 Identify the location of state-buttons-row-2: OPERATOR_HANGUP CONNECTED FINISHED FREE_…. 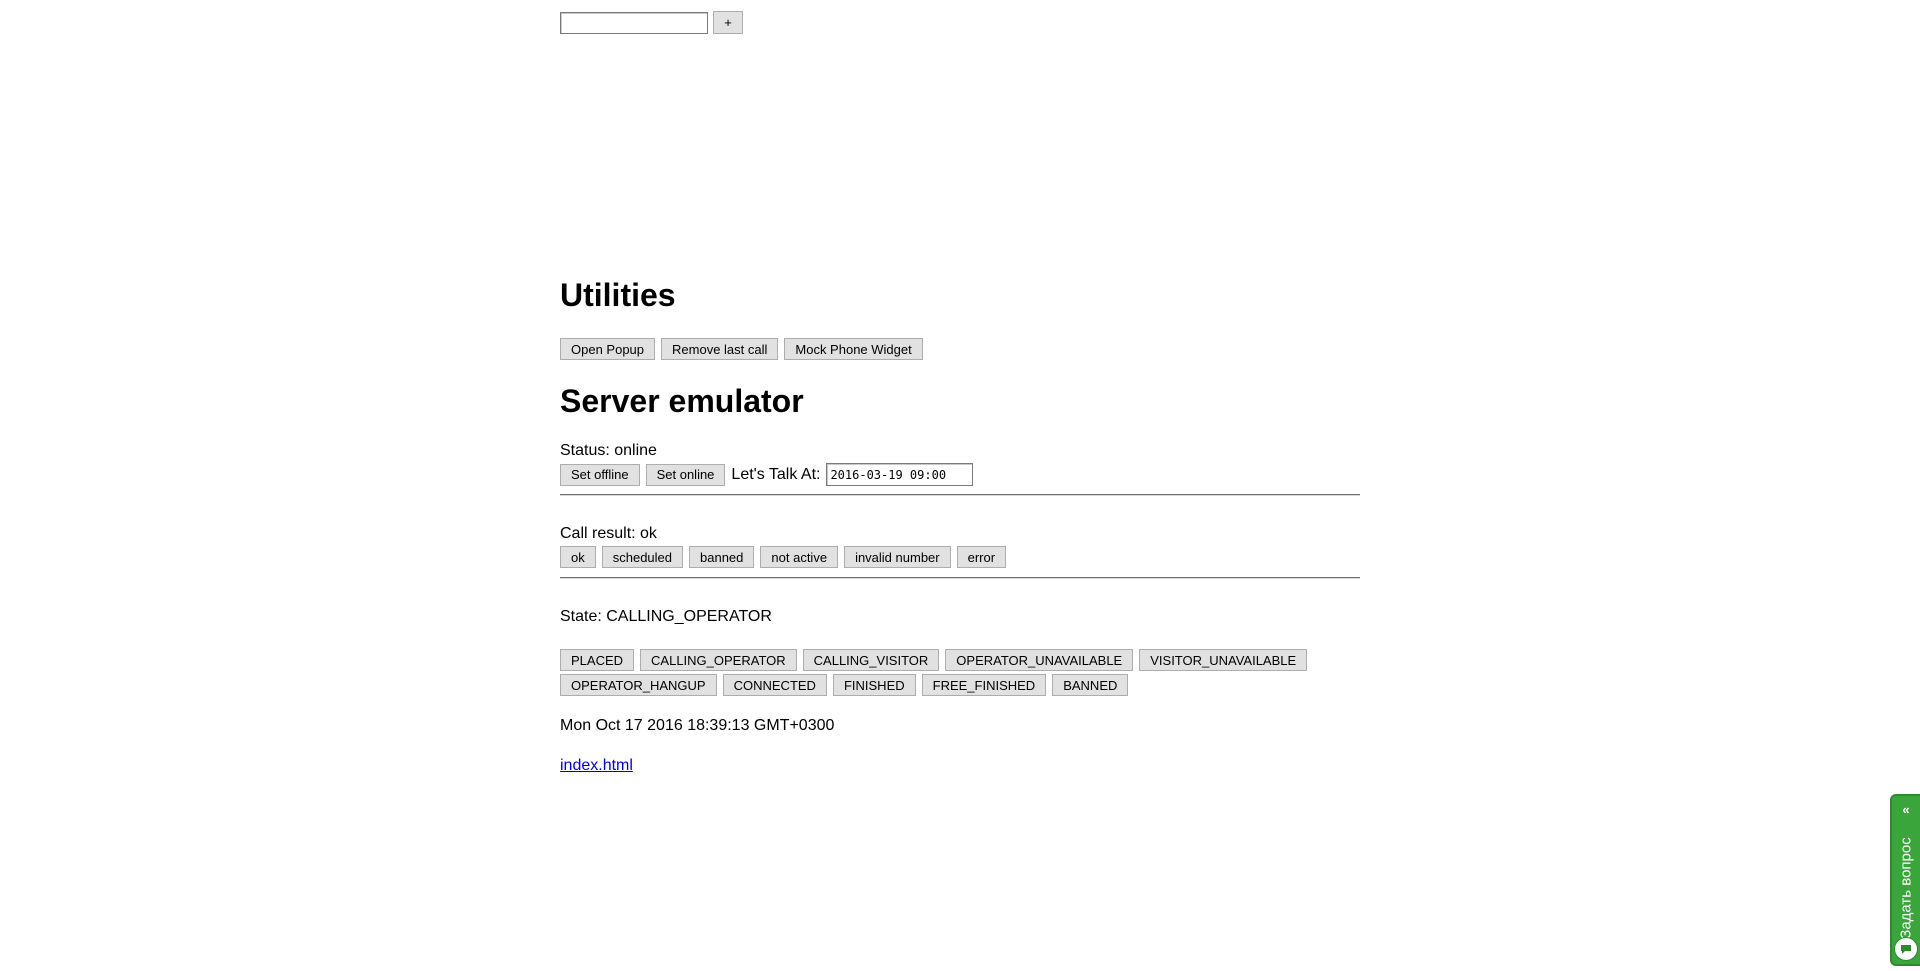
(844, 685).